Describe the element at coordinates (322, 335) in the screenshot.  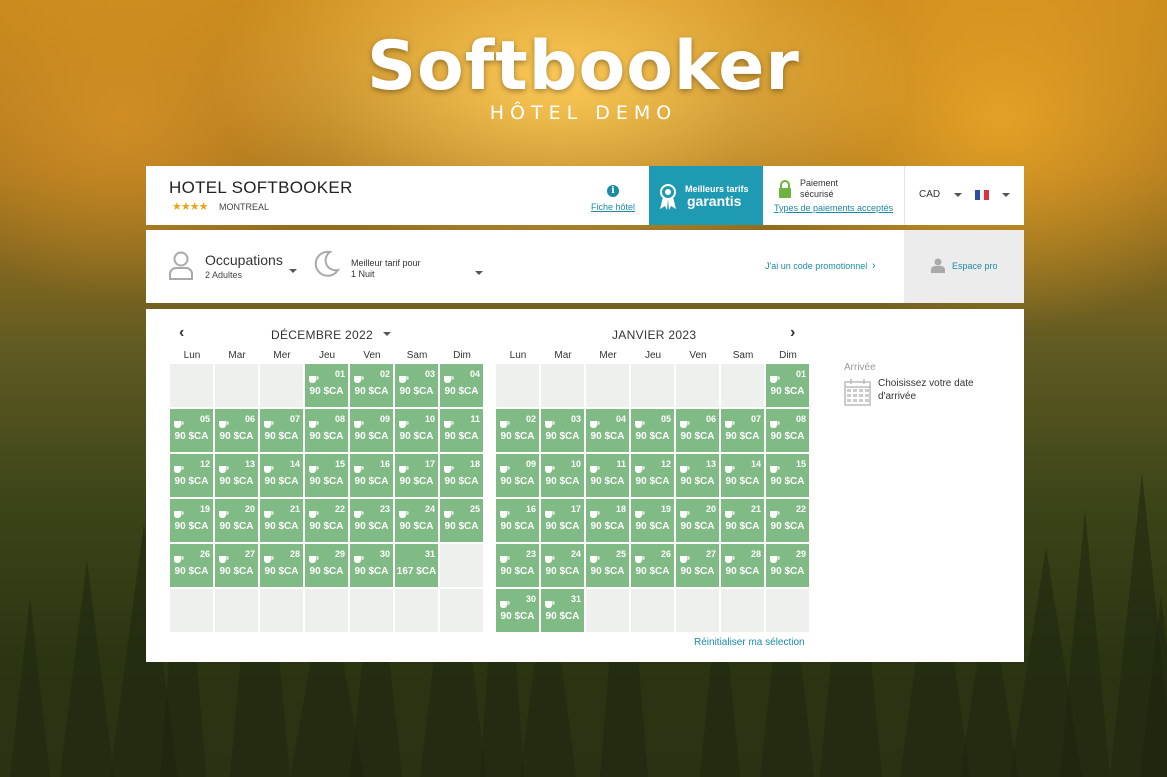
I see `month-title: DÉCEMBRE 2022` at that location.